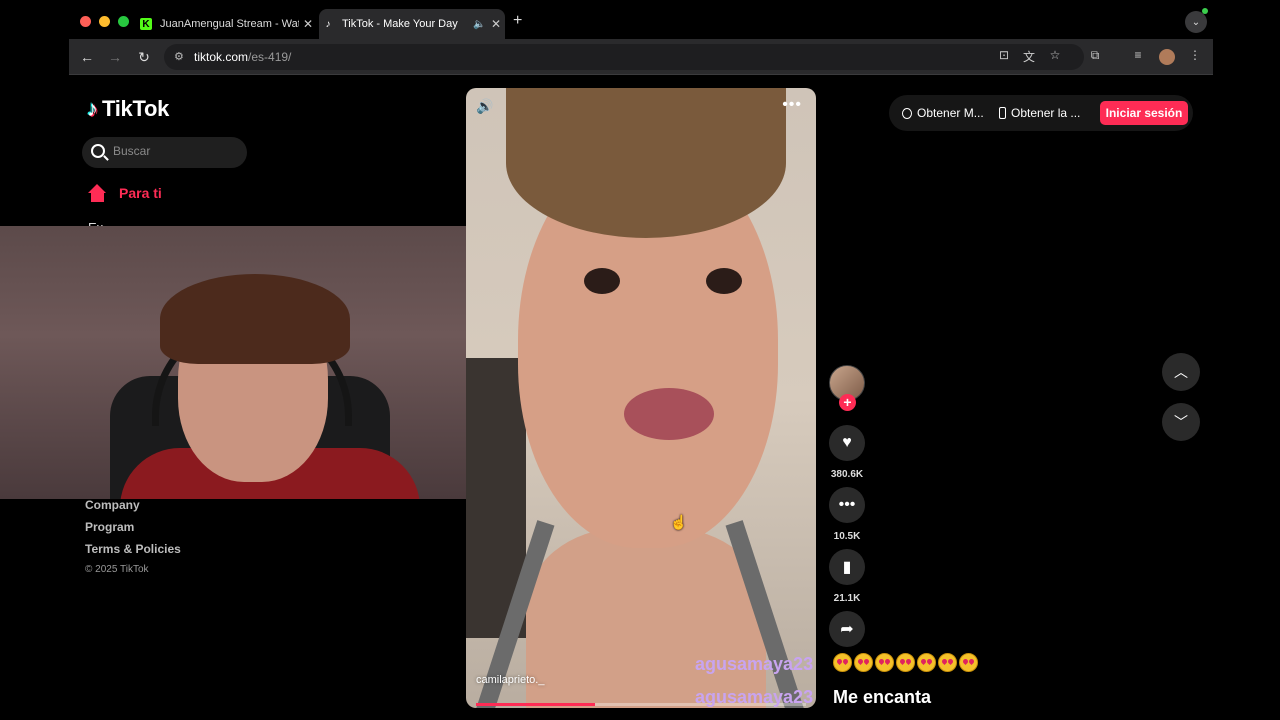  Describe the element at coordinates (1205, 11) in the screenshot. I see `status-dot` at that location.